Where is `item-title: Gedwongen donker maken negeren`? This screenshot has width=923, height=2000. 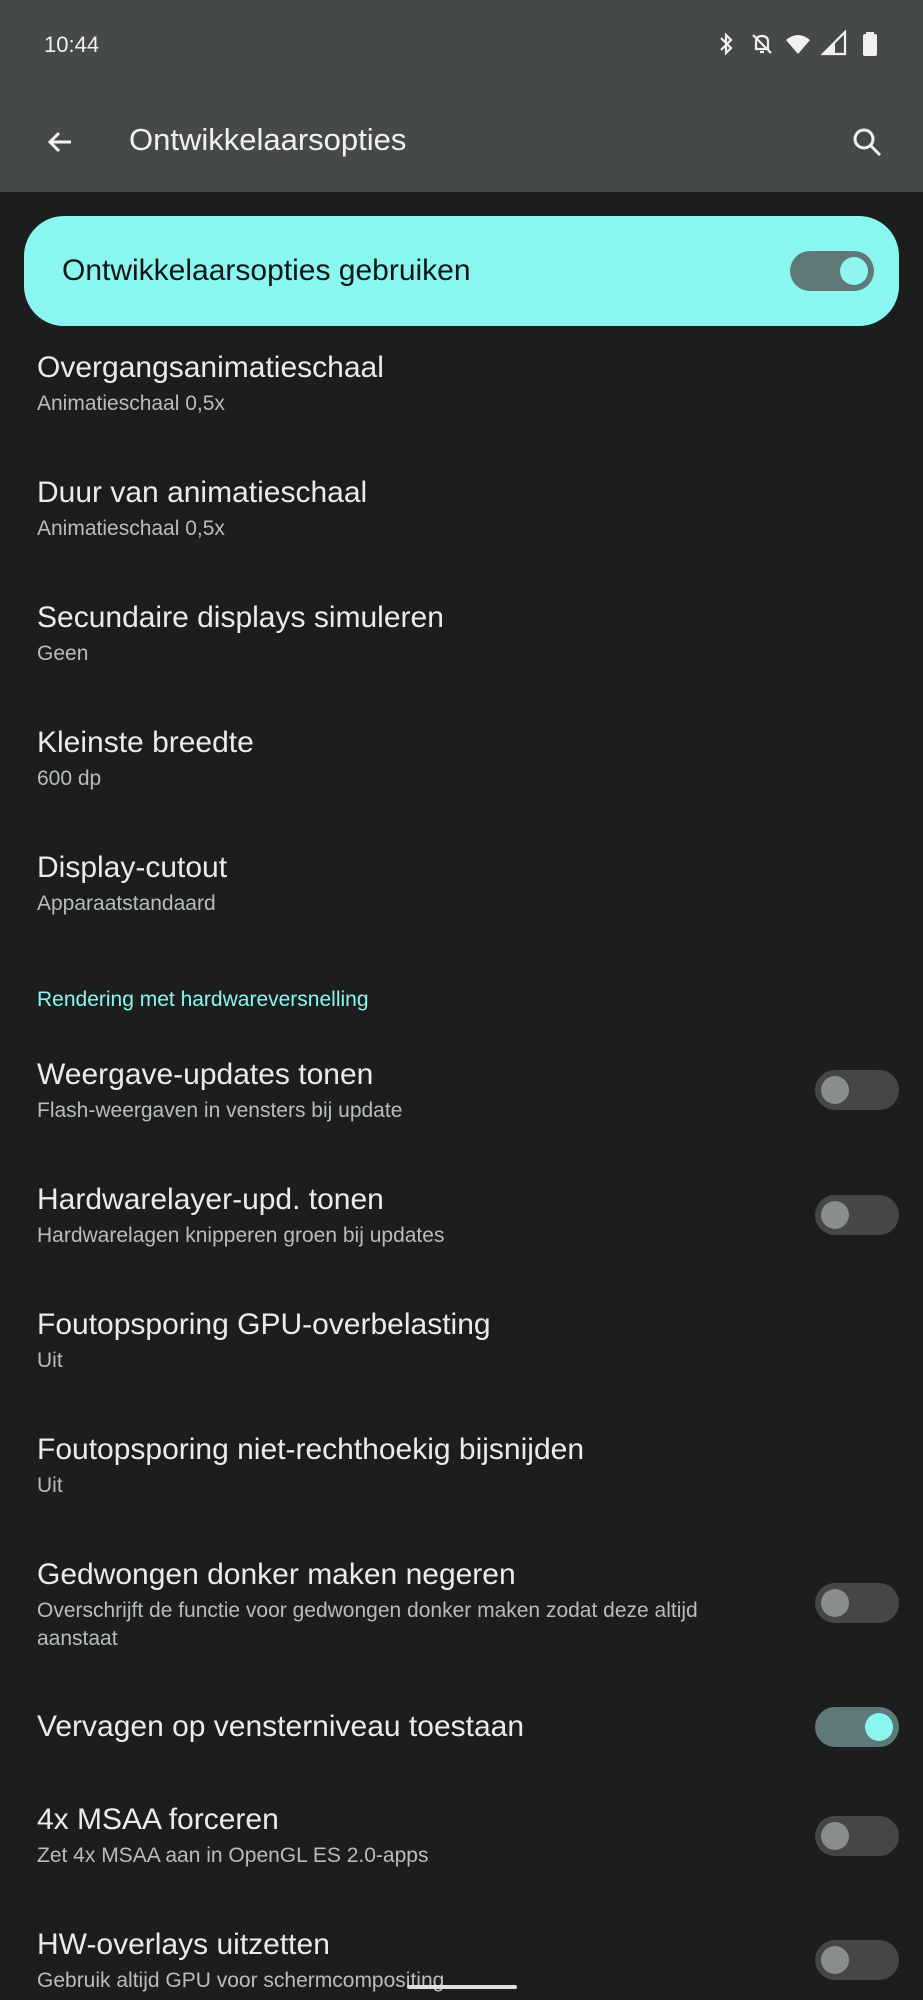
item-title: Gedwongen donker maken negeren is located at coordinates (276, 1574).